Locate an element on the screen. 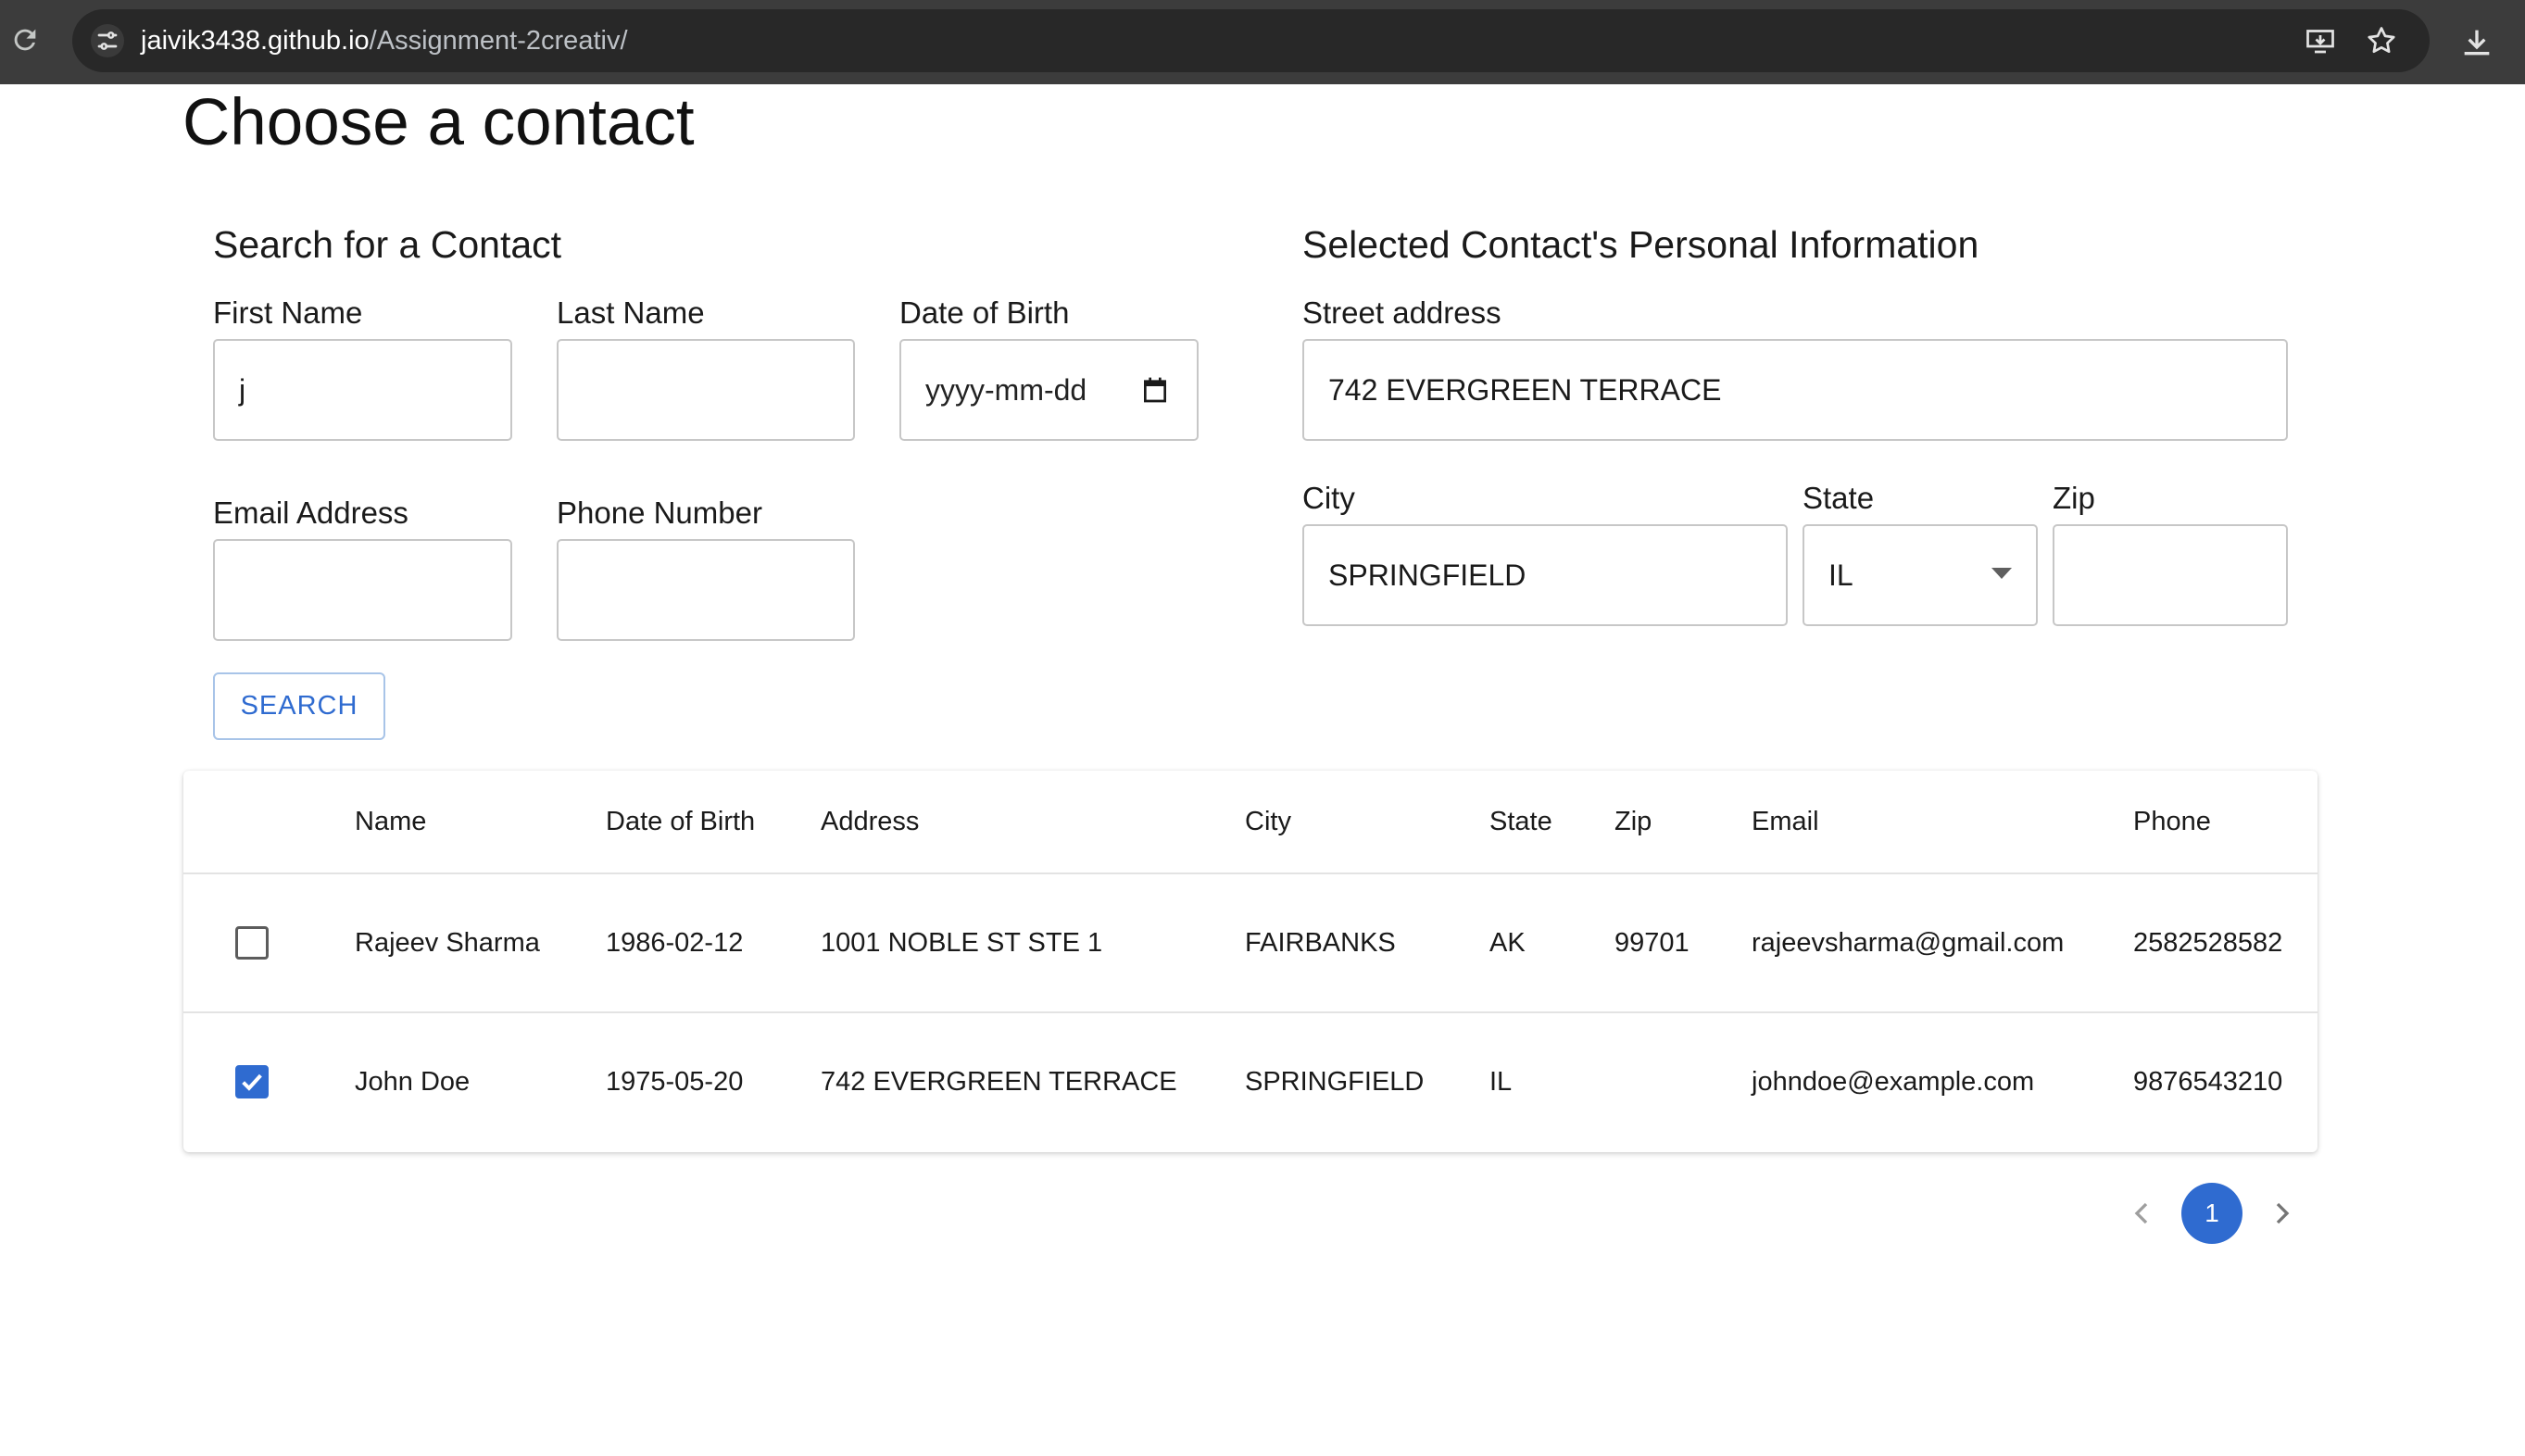 The image size is (2525, 1456). city-value: SPRINGFIELD is located at coordinates (1427, 575).